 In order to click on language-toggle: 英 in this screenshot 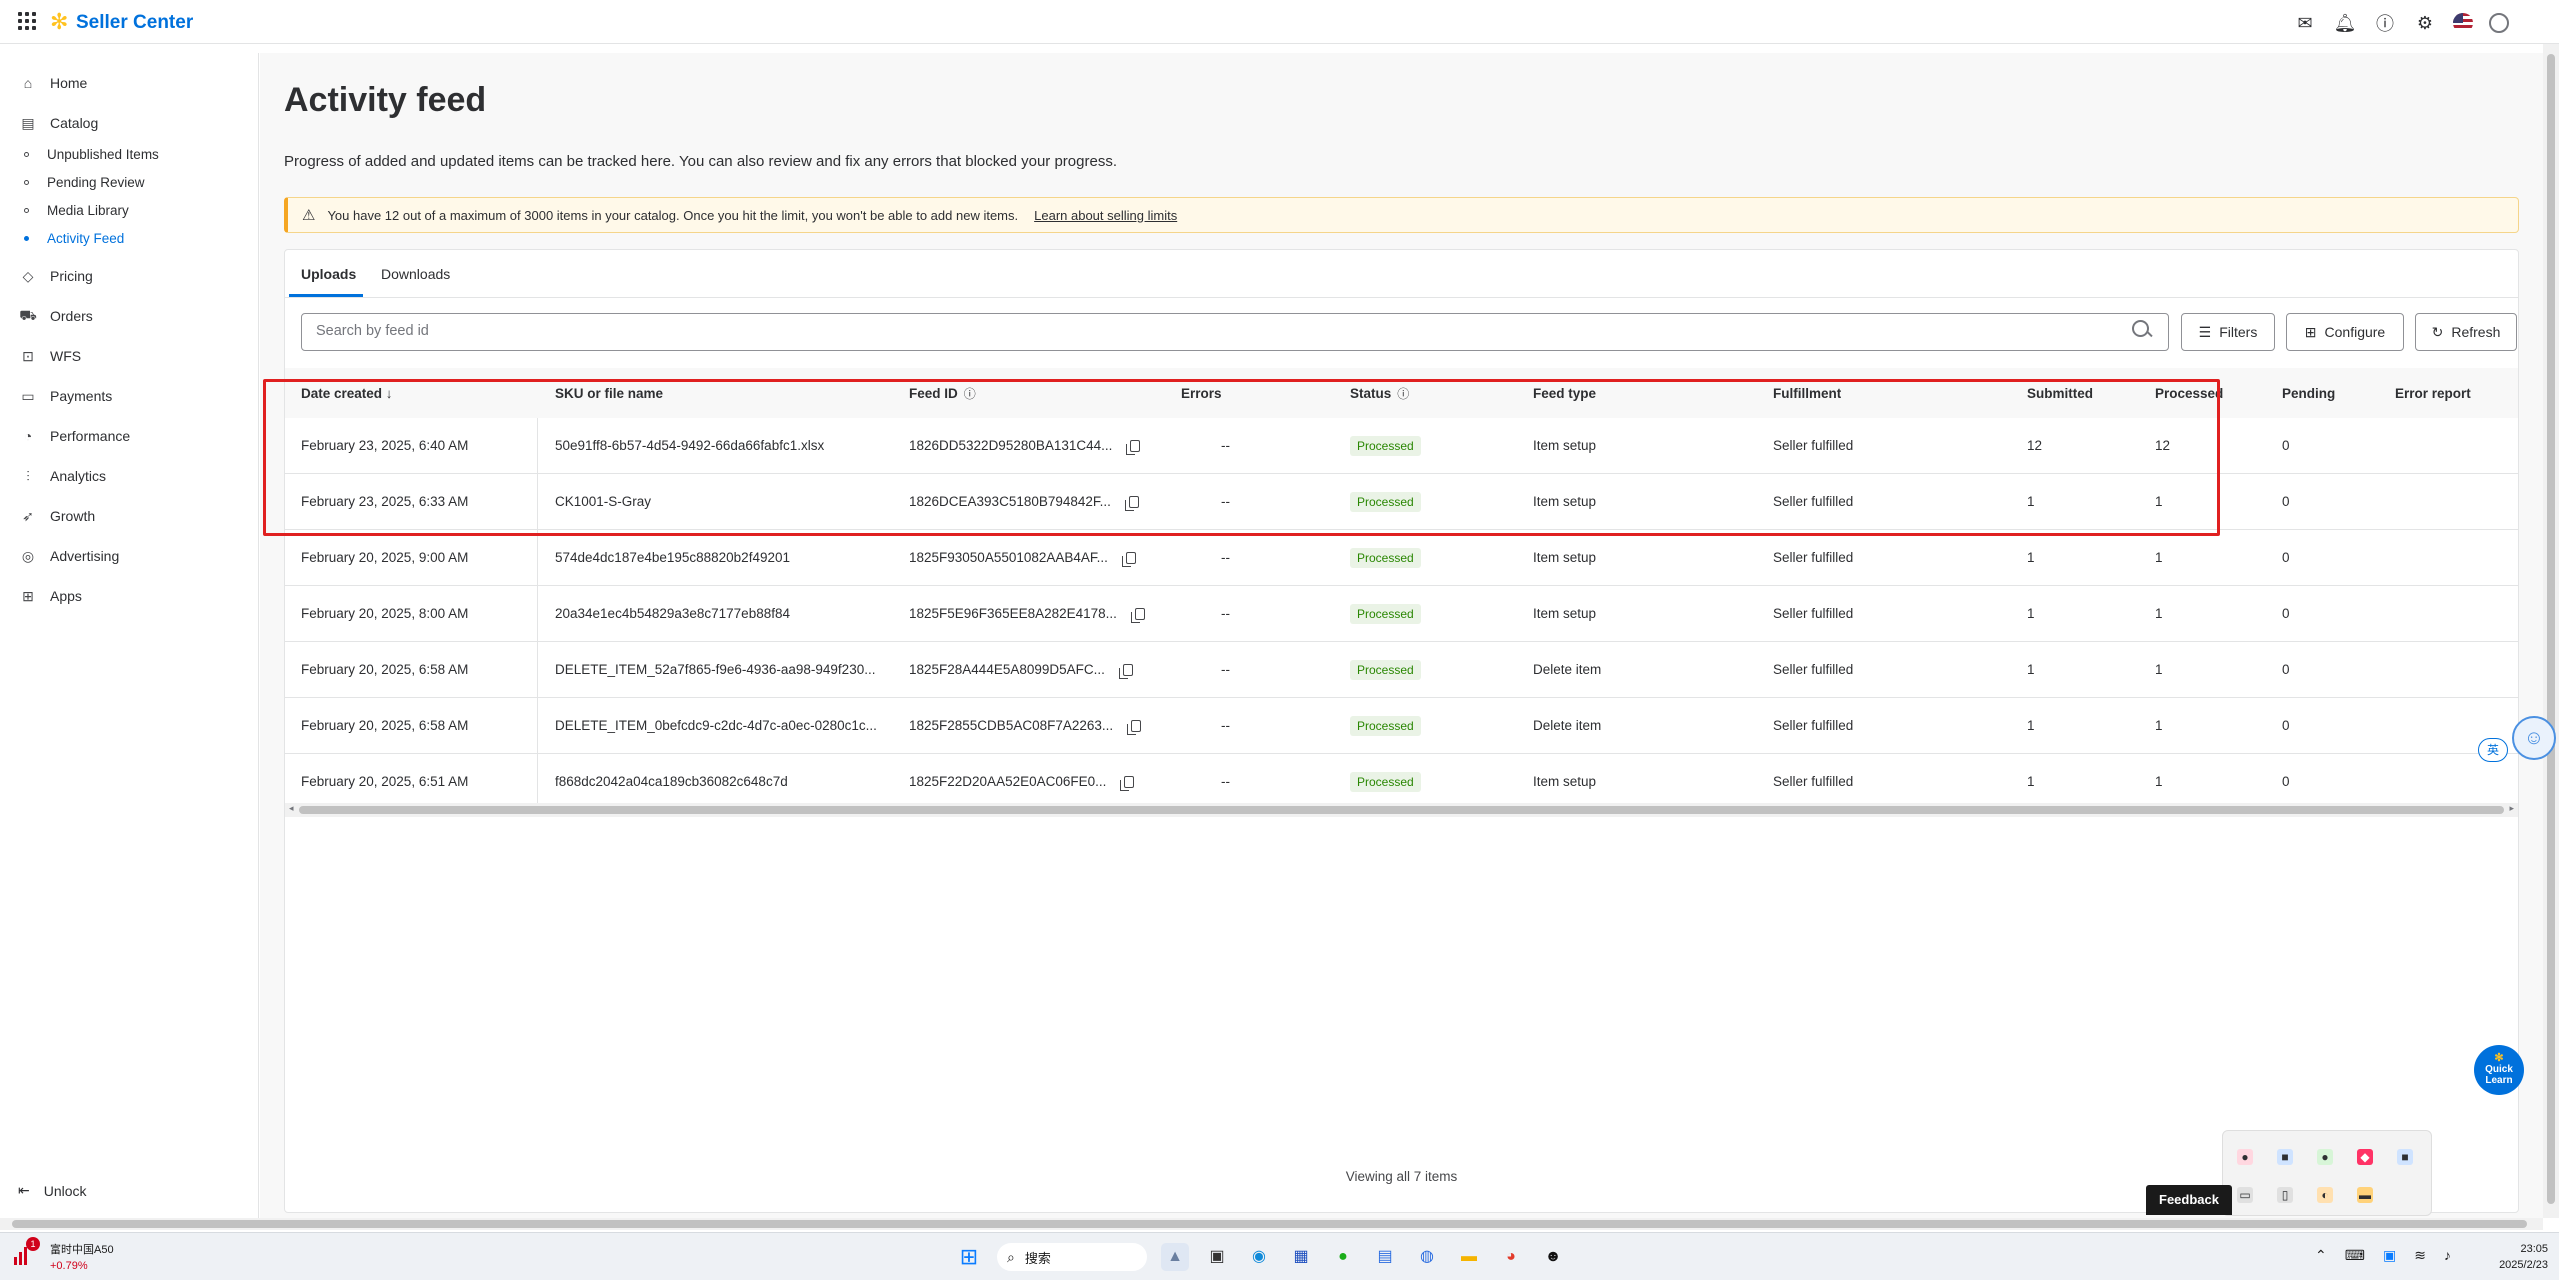, I will do `click(2493, 750)`.